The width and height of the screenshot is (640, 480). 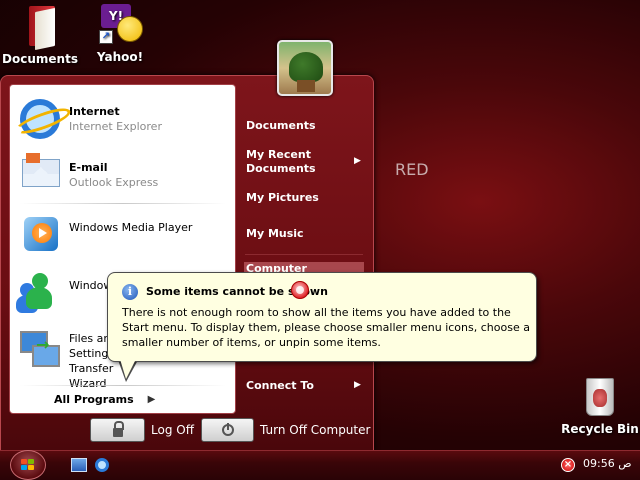 What do you see at coordinates (131, 227) in the screenshot?
I see `program-name: Windows Media Player` at bounding box center [131, 227].